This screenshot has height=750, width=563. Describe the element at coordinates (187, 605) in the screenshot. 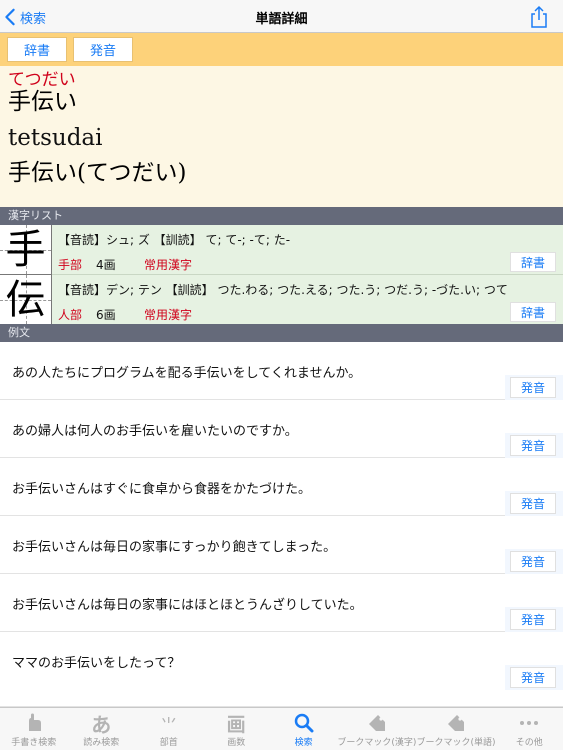

I see `example-sentence-text: お手伝いさんは毎日の家事にはほとほとうんざりしていた。` at that location.